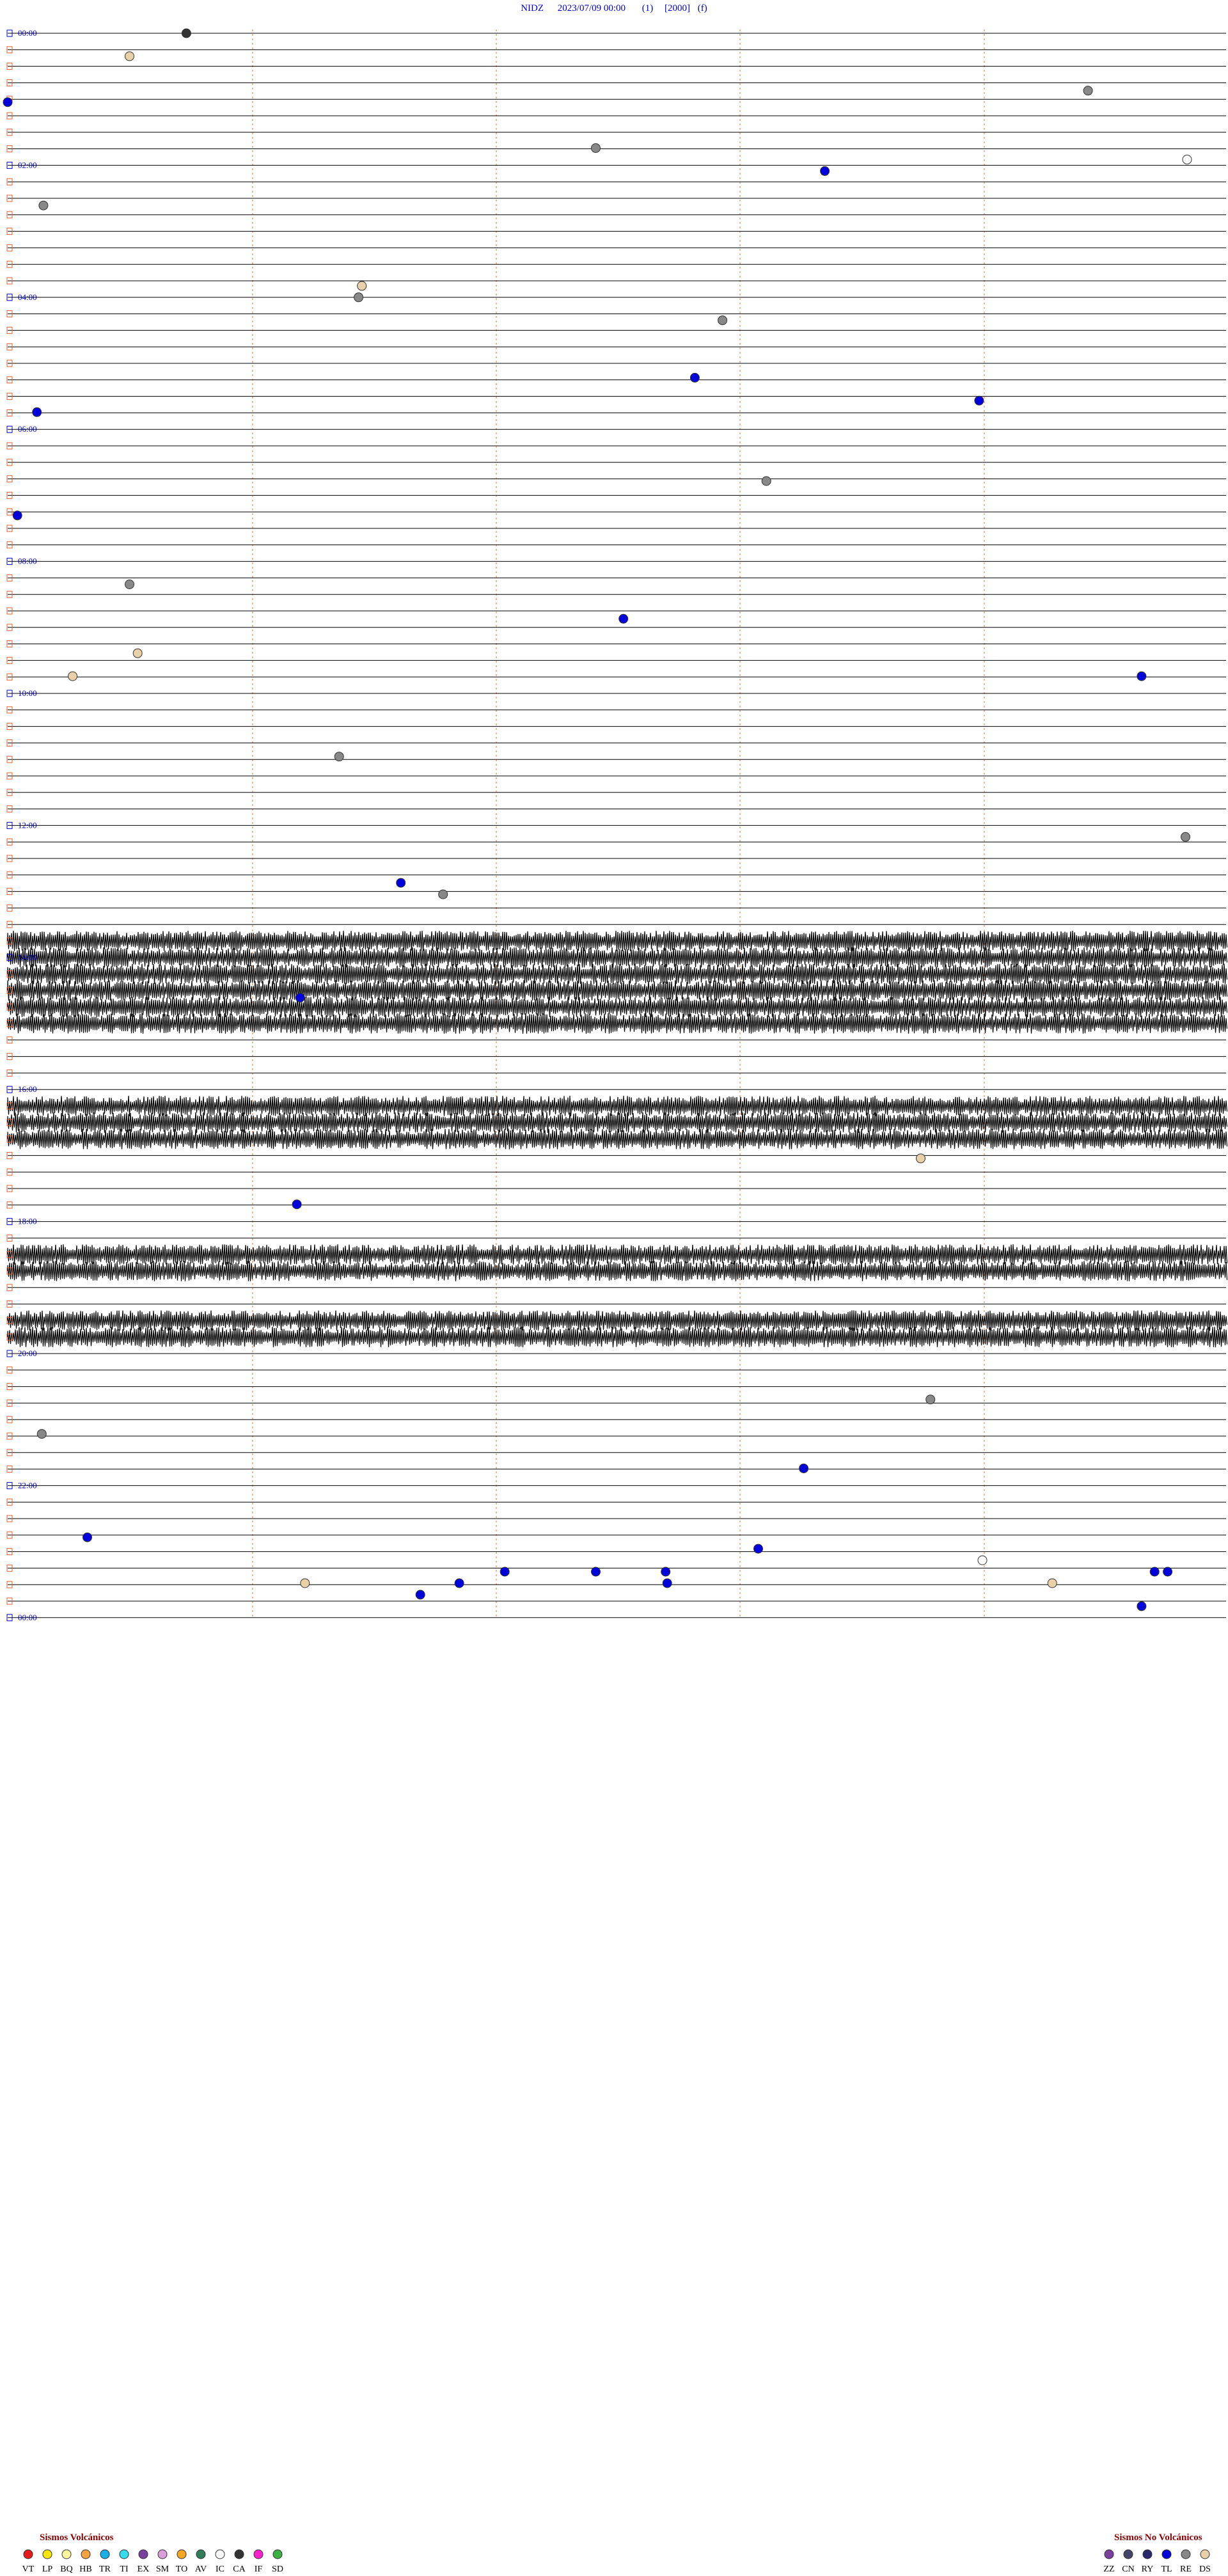 This screenshot has height=2576, width=1228. What do you see at coordinates (1166, 2554) in the screenshot?
I see `legend-dot-tl` at bounding box center [1166, 2554].